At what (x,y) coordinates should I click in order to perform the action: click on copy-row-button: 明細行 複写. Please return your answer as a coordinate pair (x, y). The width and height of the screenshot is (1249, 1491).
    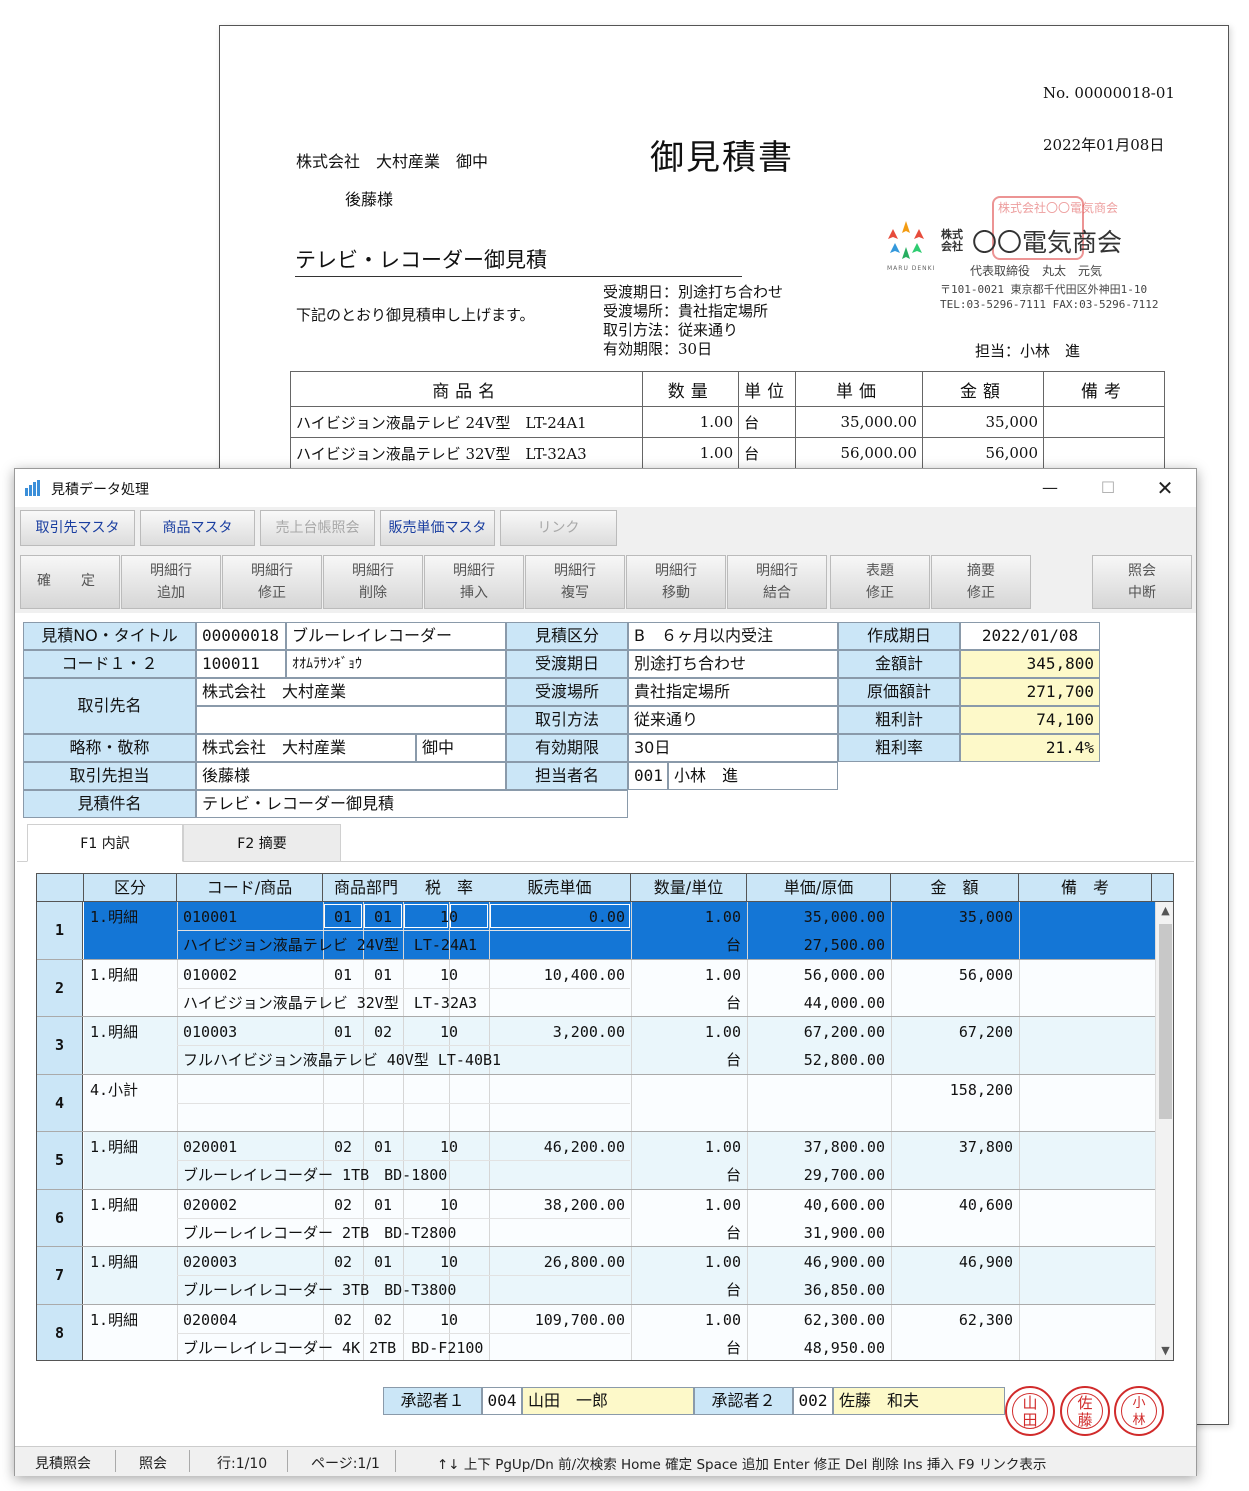
    Looking at the image, I should click on (575, 582).